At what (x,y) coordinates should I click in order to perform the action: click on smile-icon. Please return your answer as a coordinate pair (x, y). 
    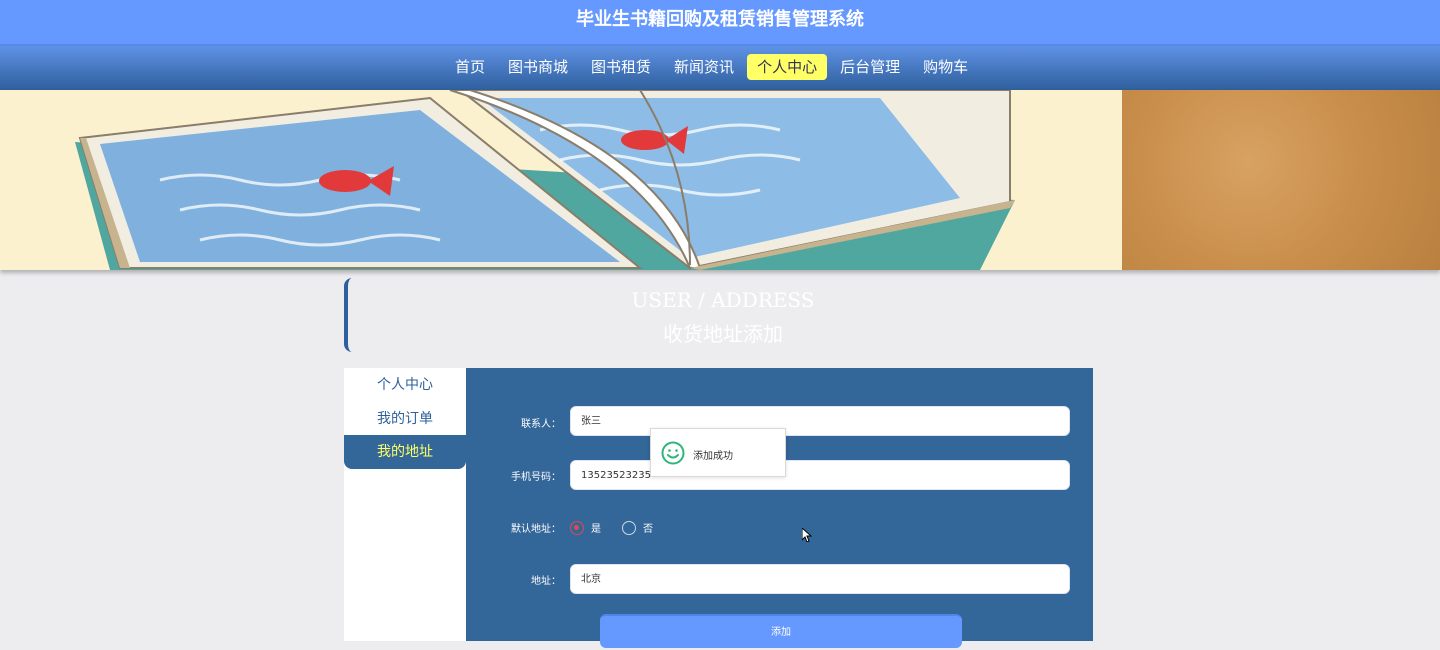
    Looking at the image, I should click on (673, 453).